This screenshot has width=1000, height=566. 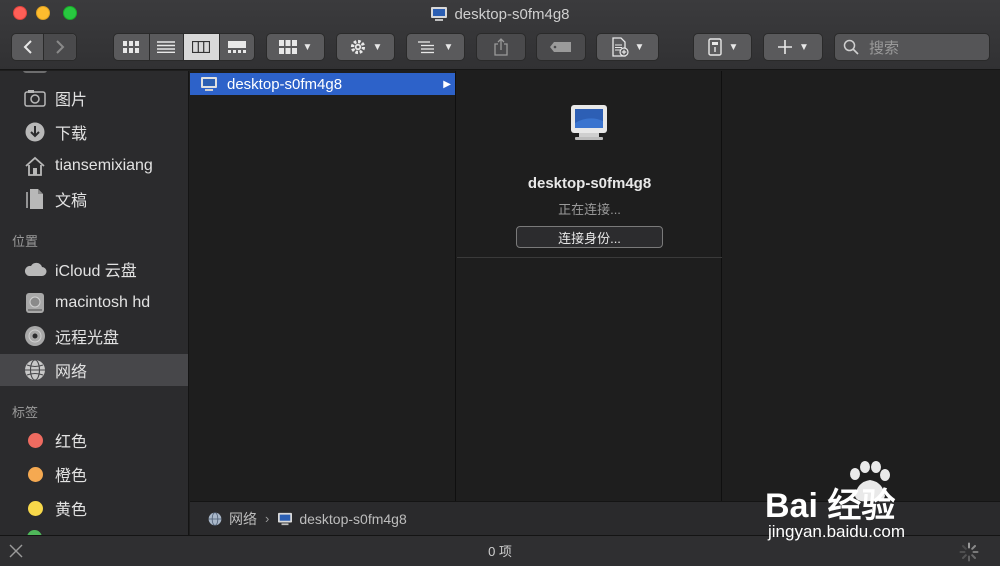 What do you see at coordinates (785, 47) in the screenshot?
I see `plus-icon` at bounding box center [785, 47].